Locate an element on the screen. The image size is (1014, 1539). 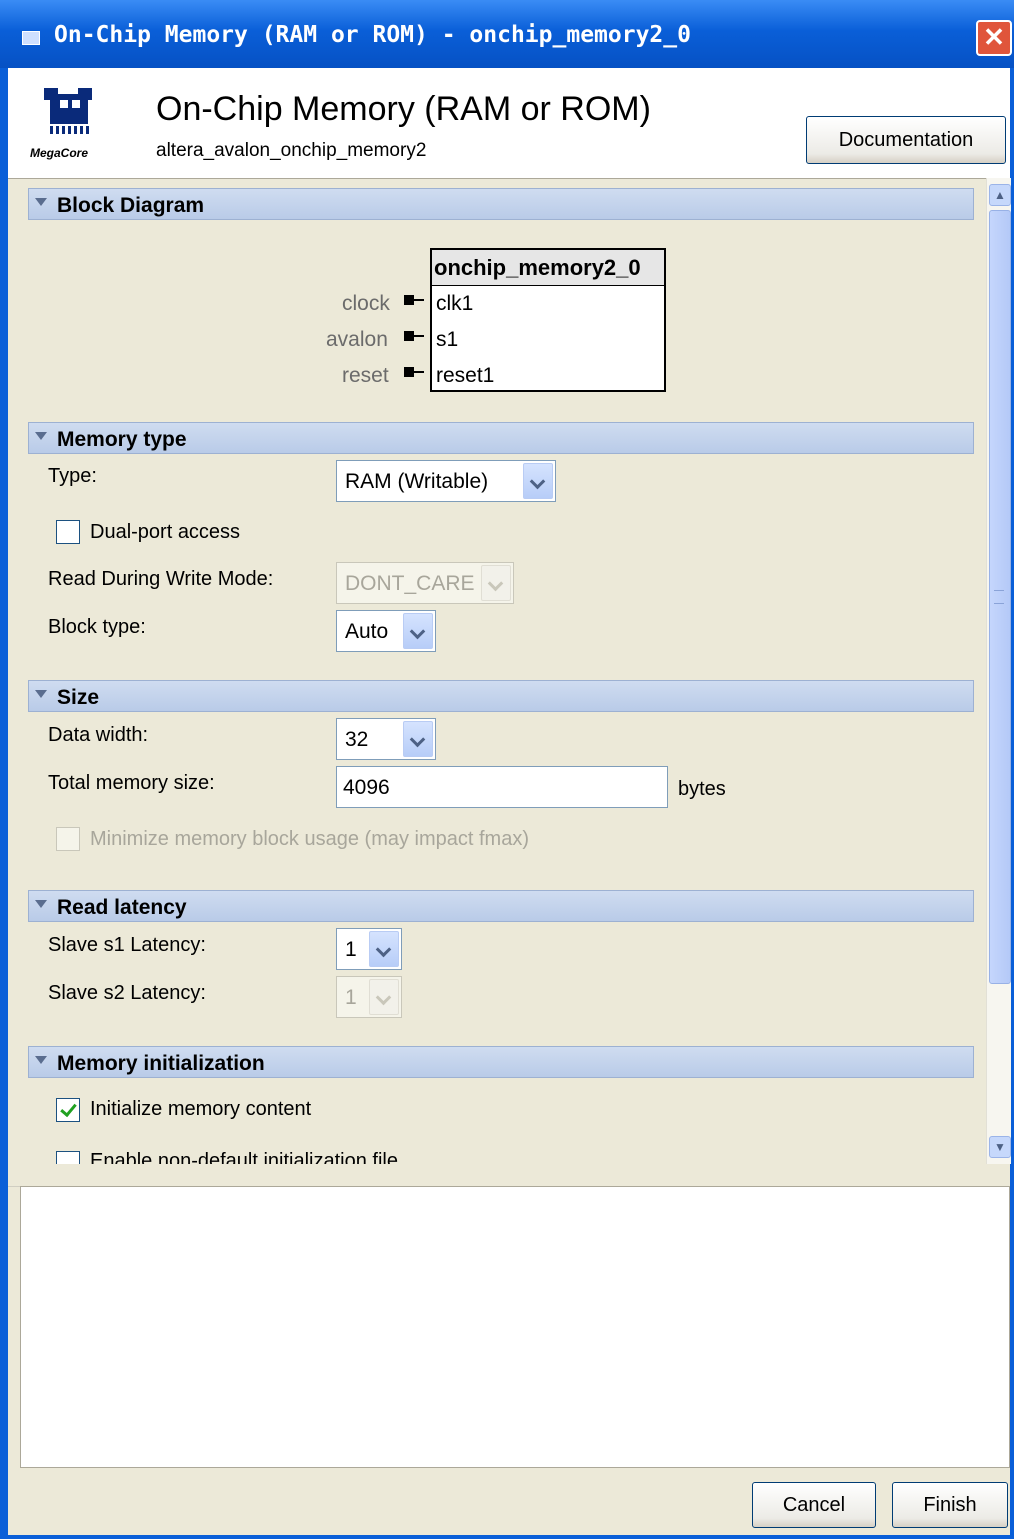
block-type-label: Block type: is located at coordinates (97, 627).